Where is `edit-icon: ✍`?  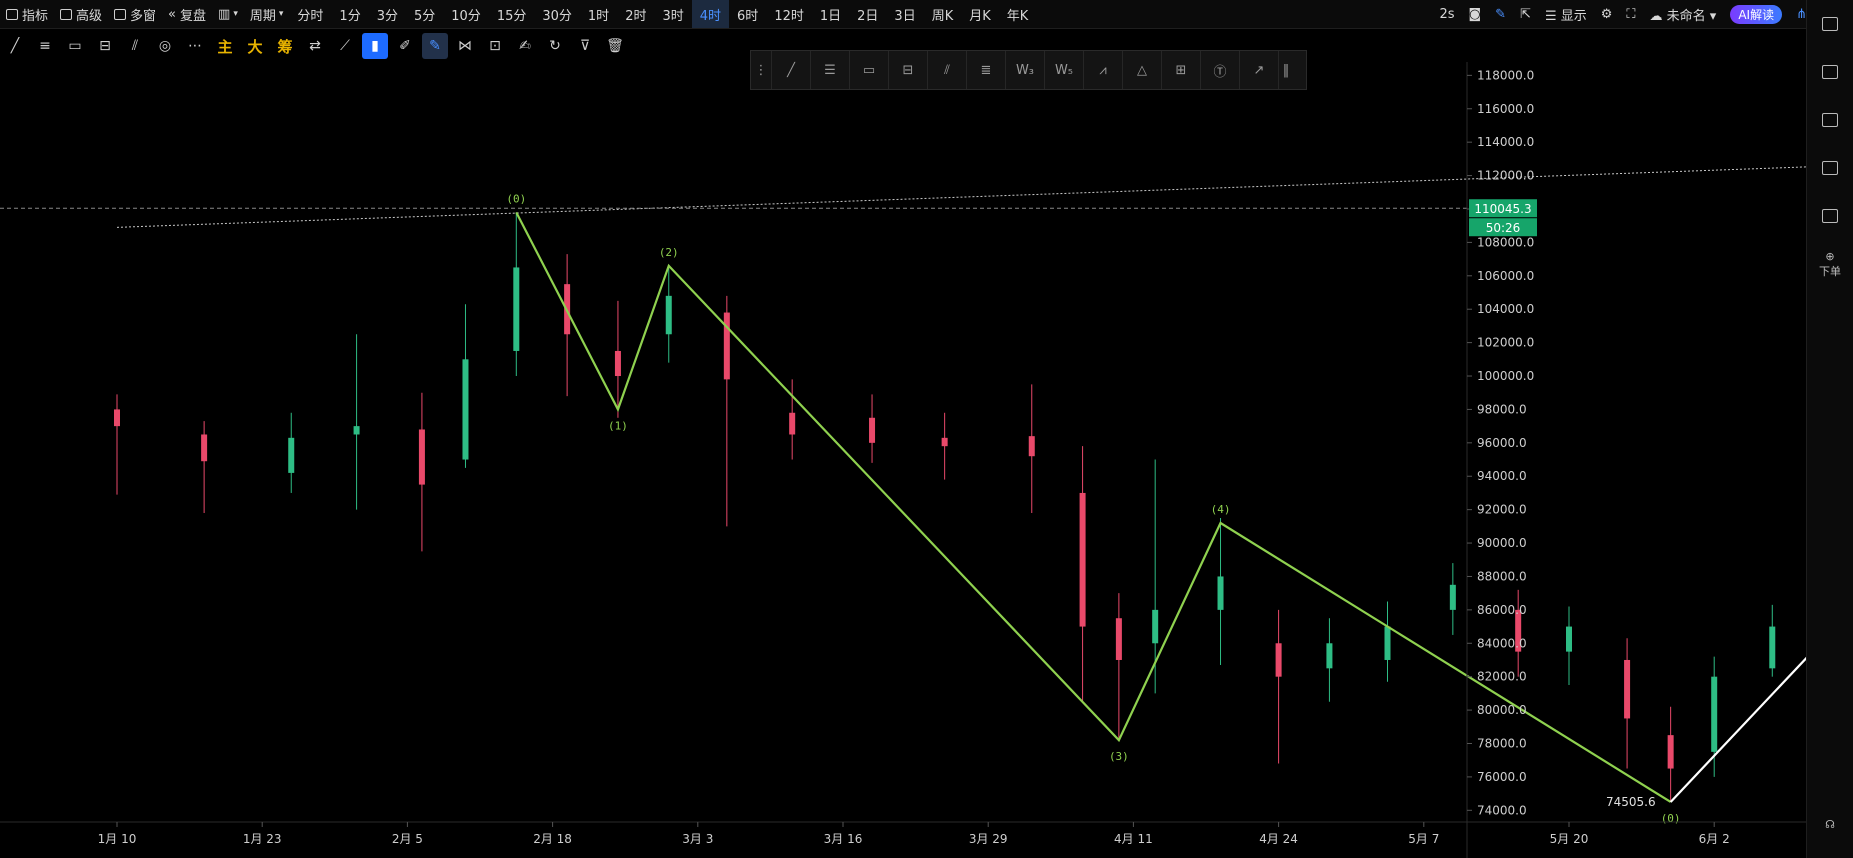 edit-icon: ✍ is located at coordinates (525, 46).